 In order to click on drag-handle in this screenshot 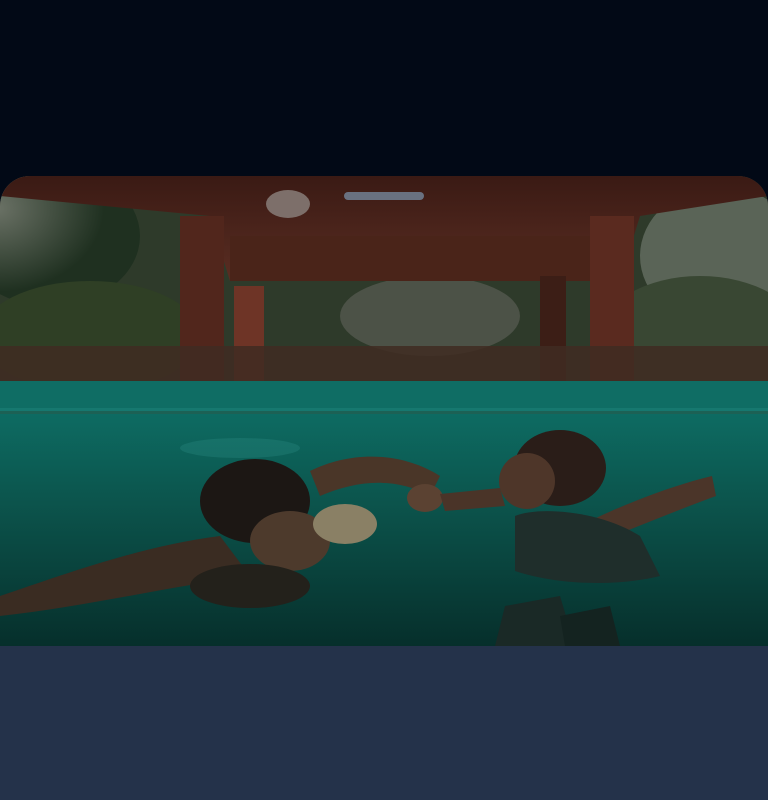, I will do `click(384, 196)`.